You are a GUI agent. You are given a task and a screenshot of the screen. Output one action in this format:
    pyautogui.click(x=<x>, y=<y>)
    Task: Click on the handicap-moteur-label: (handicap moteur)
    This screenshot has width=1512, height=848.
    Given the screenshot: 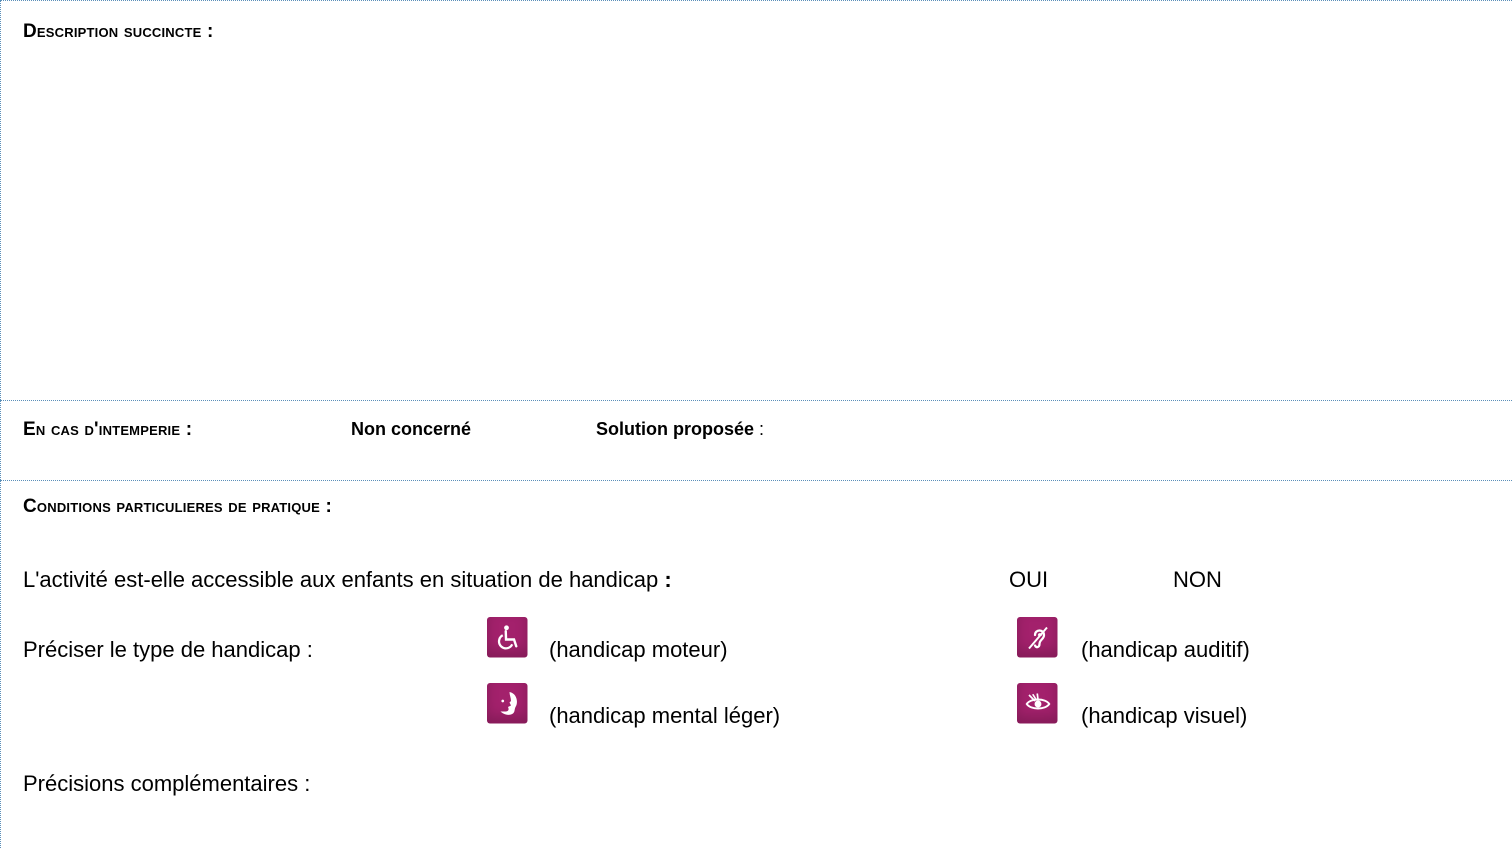 What is the action you would take?
    pyautogui.click(x=638, y=649)
    